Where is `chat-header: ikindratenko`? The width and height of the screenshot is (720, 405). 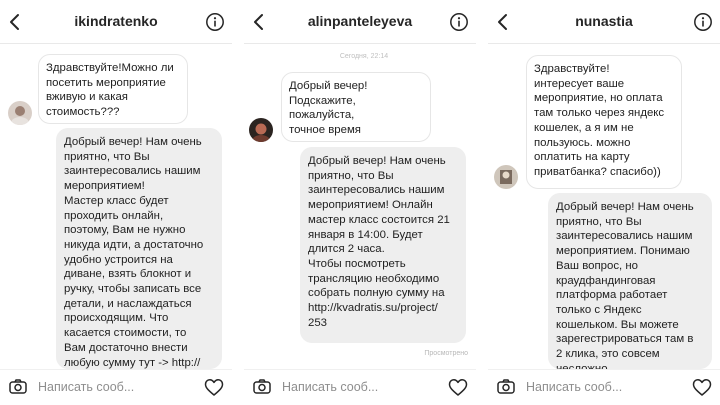 chat-header: ikindratenko is located at coordinates (116, 22).